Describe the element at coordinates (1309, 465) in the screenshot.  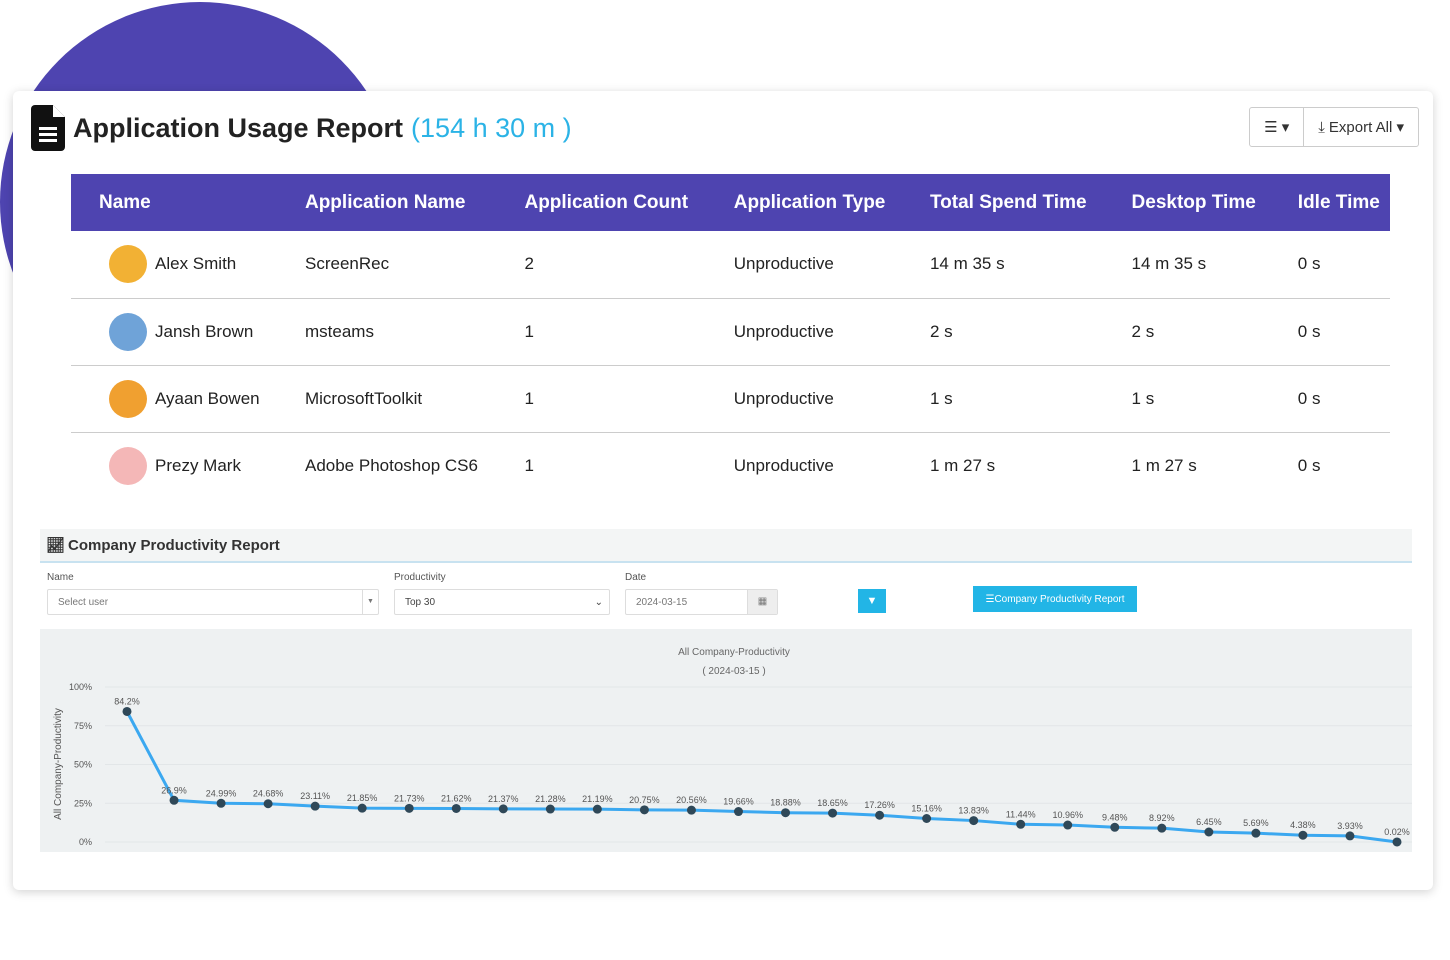
I see `cell-idle: 0 s` at that location.